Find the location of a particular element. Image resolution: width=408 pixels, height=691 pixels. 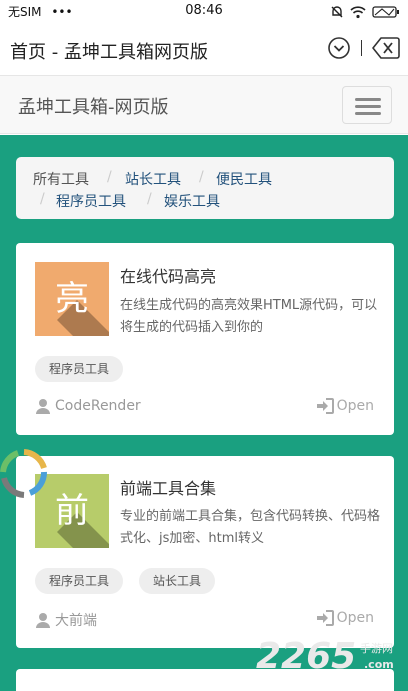

breadcrumb-convenience-tools: 便民工具 is located at coordinates (244, 179).